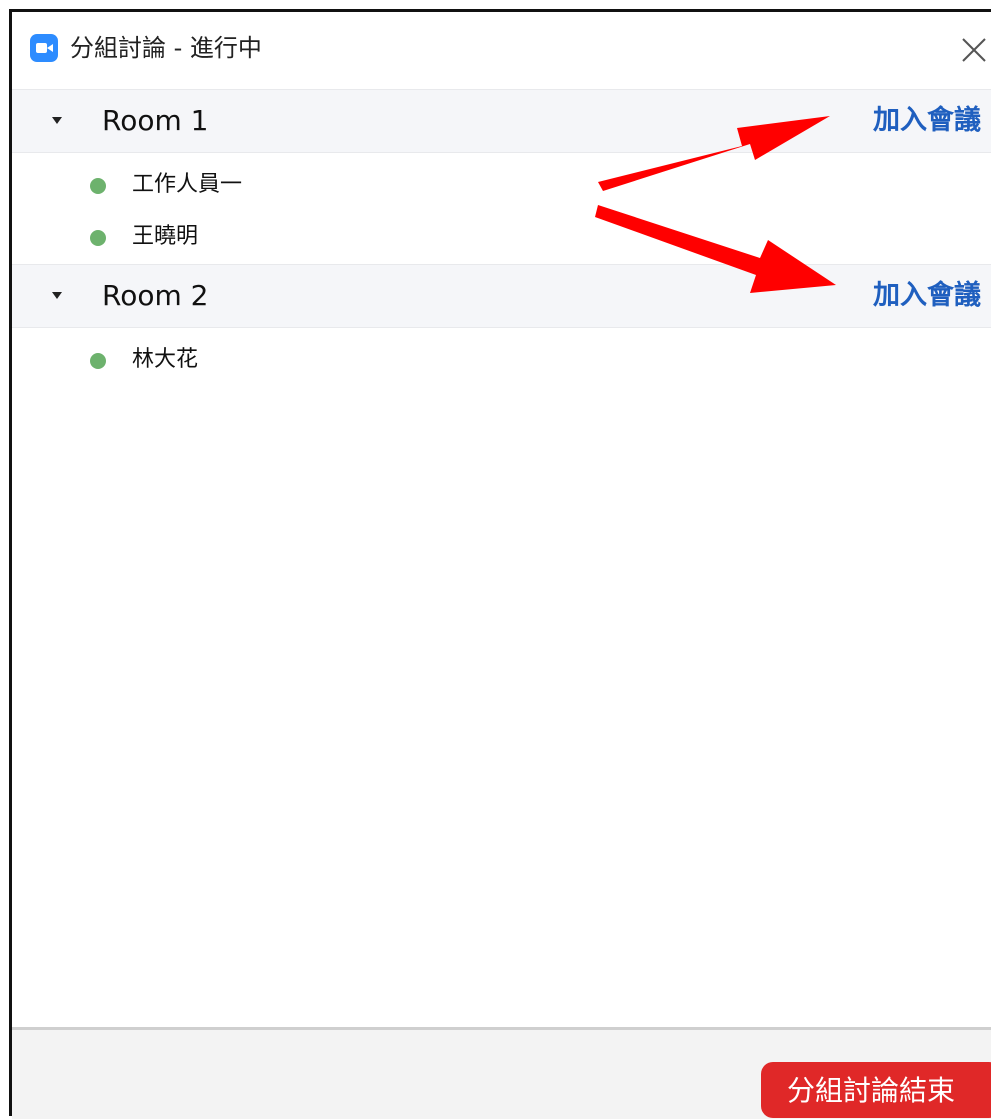  What do you see at coordinates (501, 296) in the screenshot?
I see `room-header-room-2: Room 2 加入會議` at bounding box center [501, 296].